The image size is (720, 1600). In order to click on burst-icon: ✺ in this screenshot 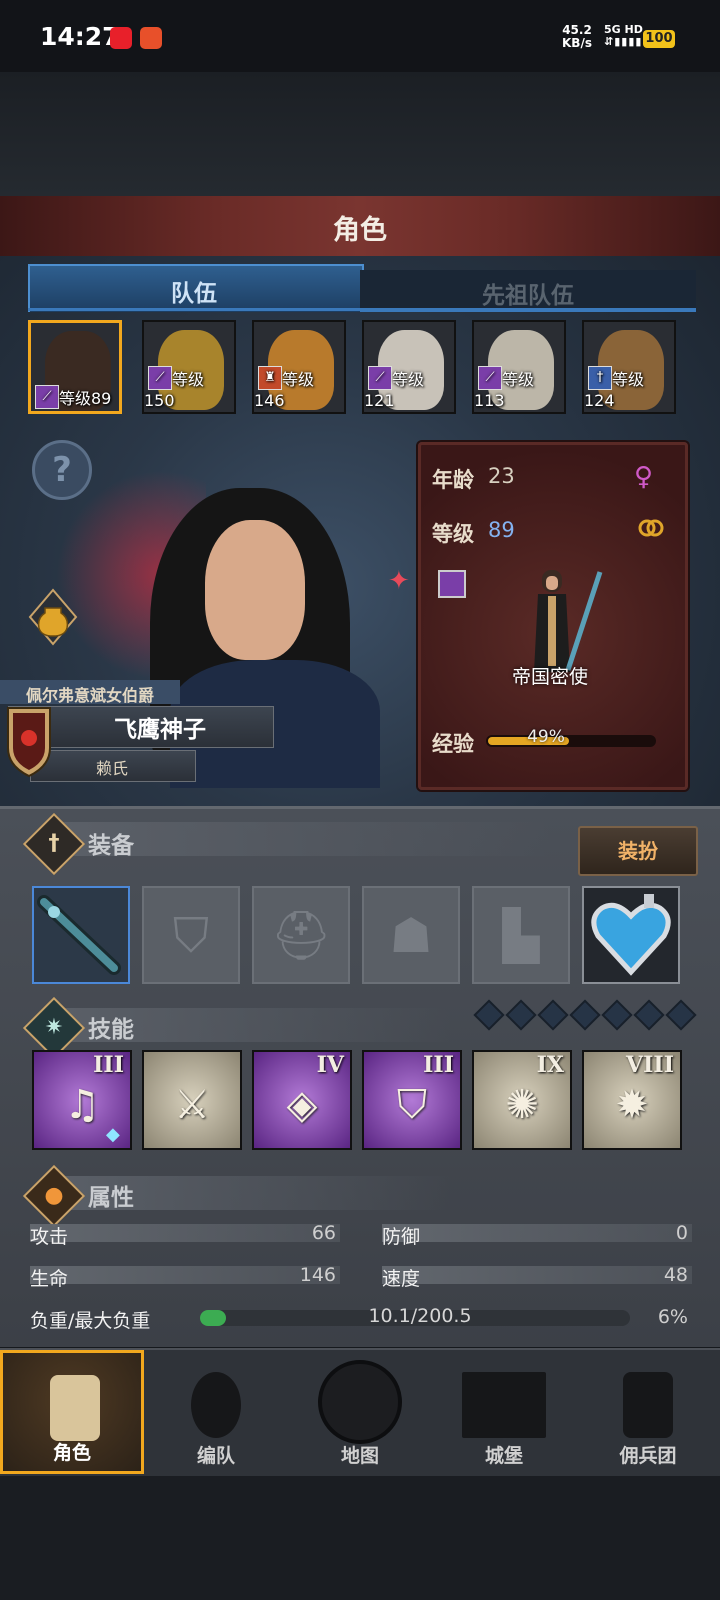, I will do `click(522, 1105)`.